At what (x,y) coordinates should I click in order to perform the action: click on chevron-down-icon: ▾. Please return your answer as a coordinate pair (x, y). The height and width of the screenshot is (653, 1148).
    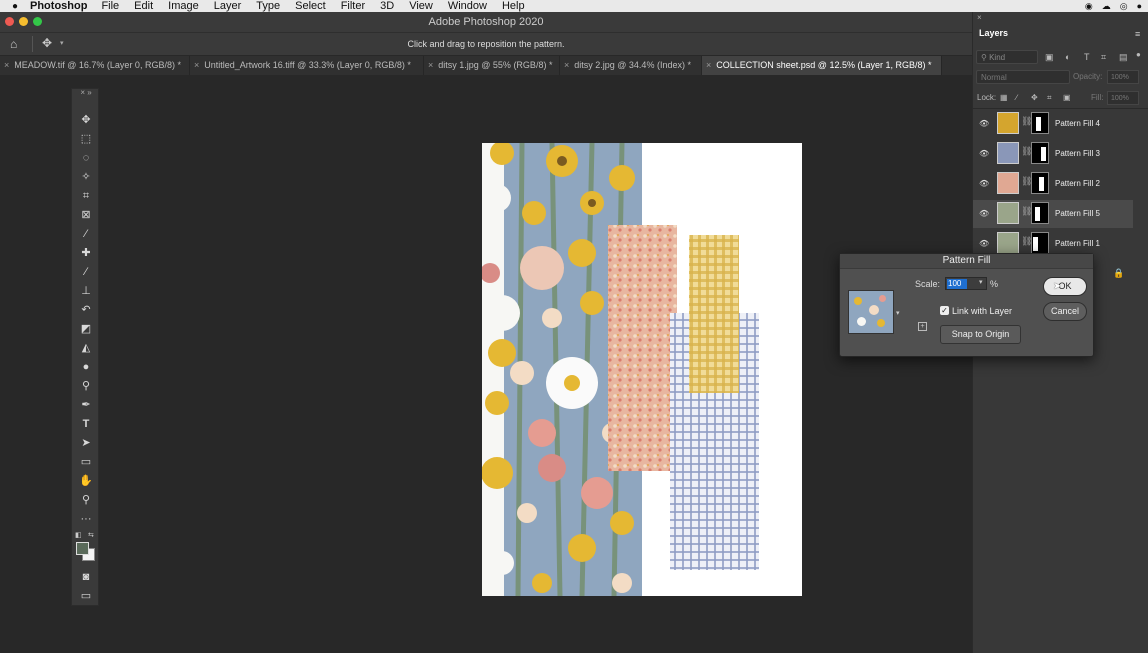
    Looking at the image, I should click on (981, 282).